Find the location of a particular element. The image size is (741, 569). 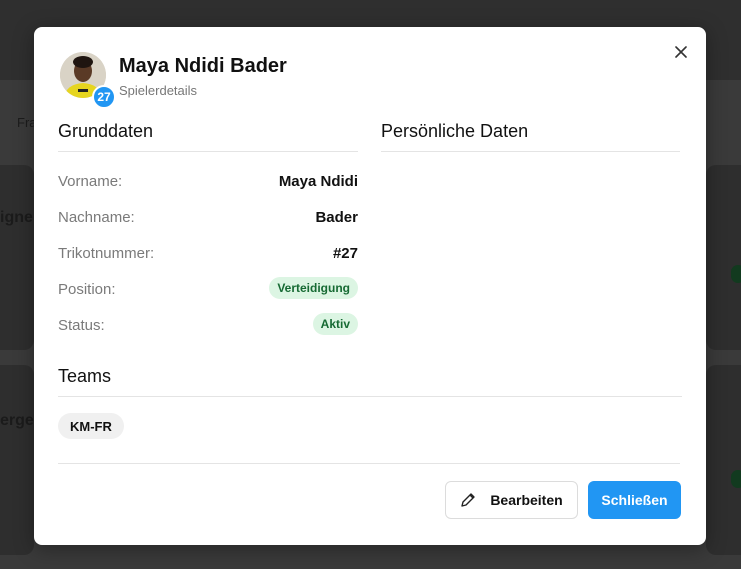

label-position: Position: is located at coordinates (87, 289).